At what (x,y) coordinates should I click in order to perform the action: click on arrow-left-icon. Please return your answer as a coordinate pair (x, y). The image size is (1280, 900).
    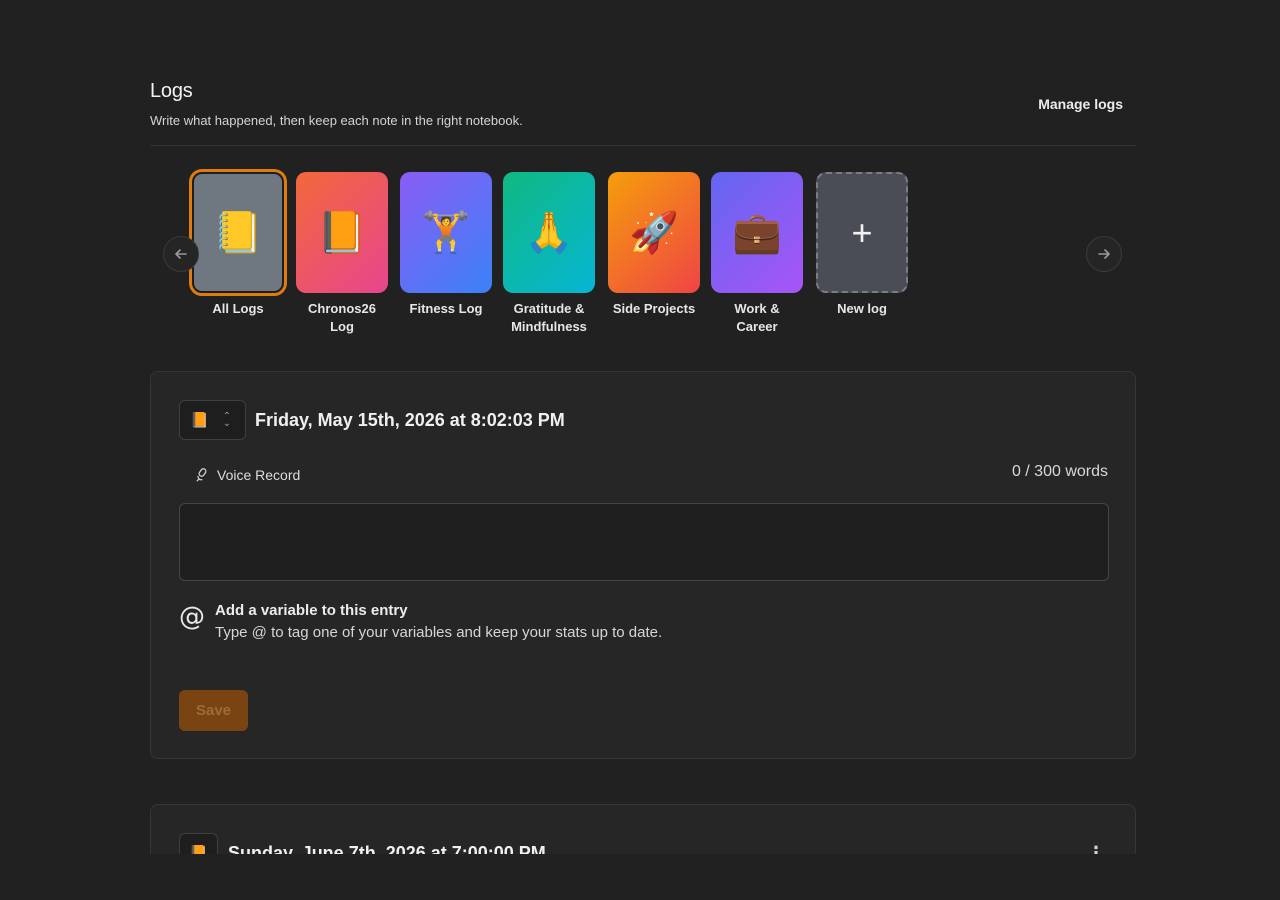
    Looking at the image, I should click on (181, 254).